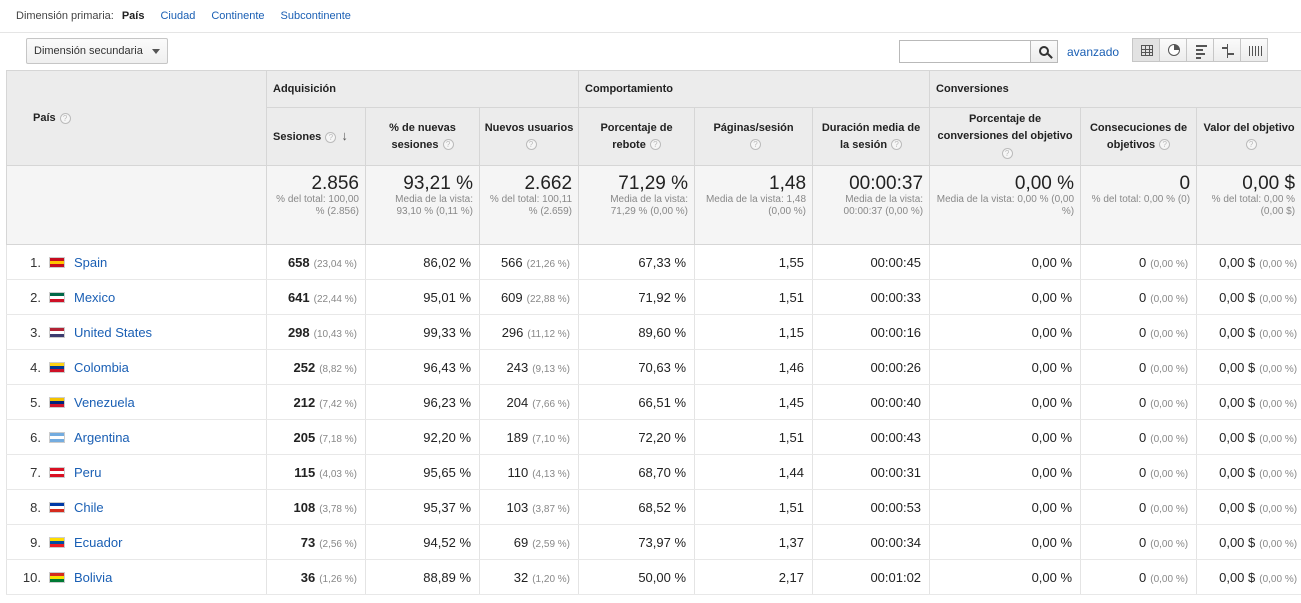 This screenshot has width=1301, height=603. What do you see at coordinates (104, 402) in the screenshot?
I see `country-link: Venezuela` at bounding box center [104, 402].